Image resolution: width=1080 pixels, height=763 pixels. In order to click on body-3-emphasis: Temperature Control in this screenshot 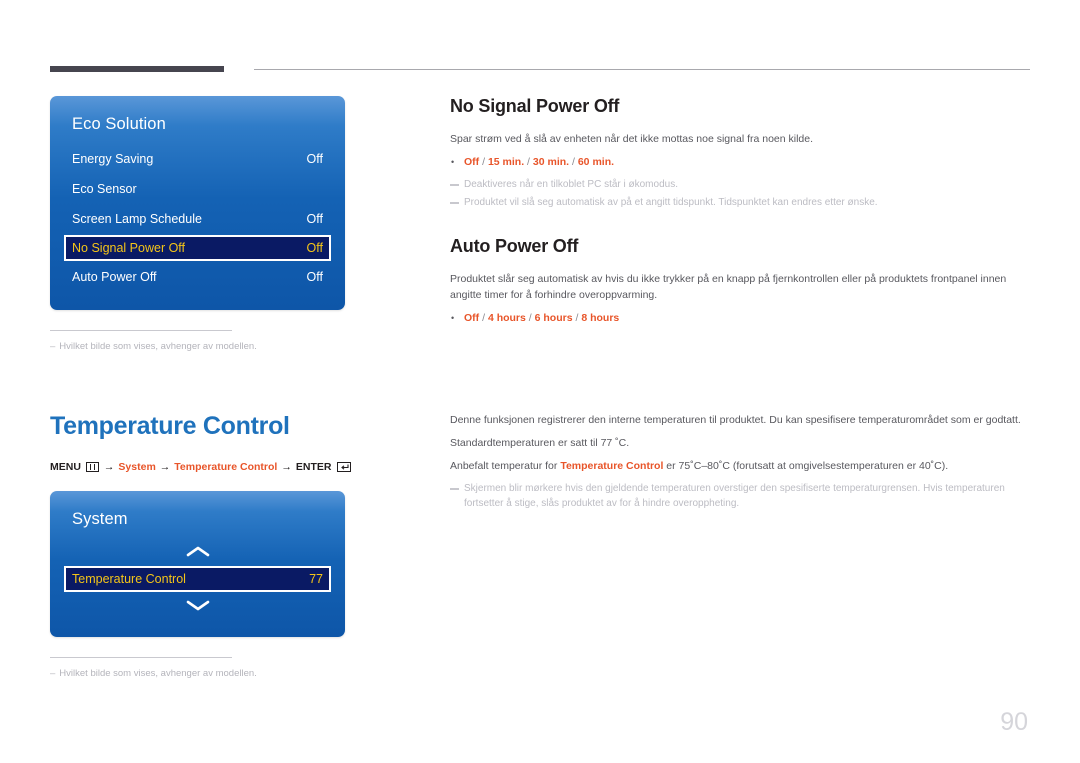, I will do `click(612, 466)`.